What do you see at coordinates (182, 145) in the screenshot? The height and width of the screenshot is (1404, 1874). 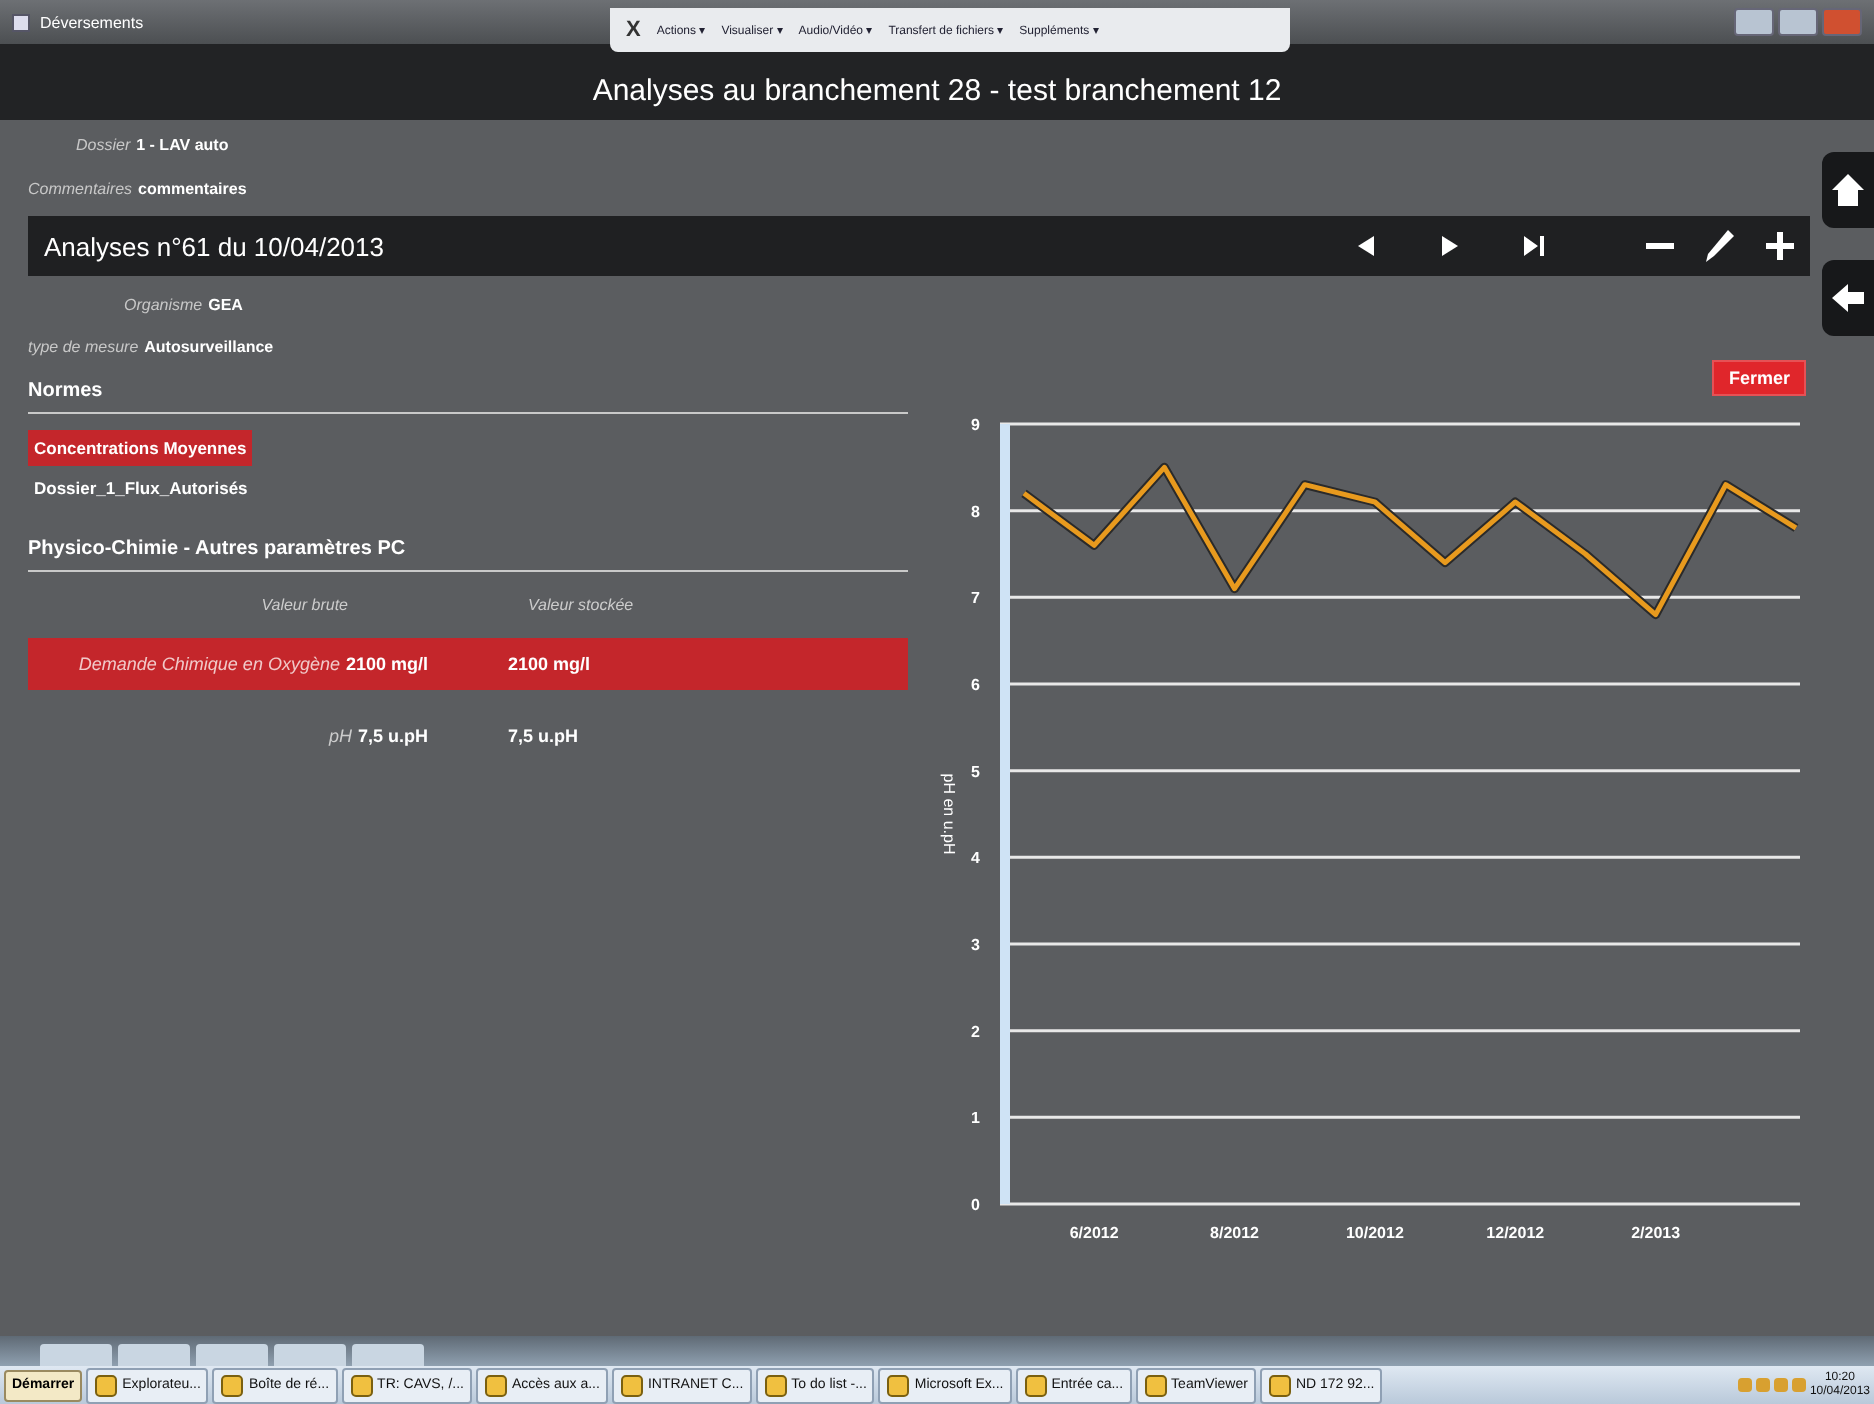 I see `field-value: 1 - LAV auto` at bounding box center [182, 145].